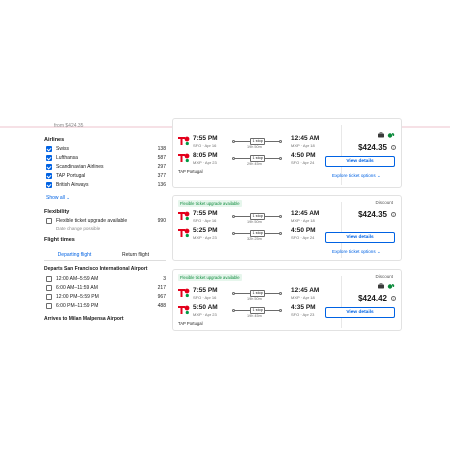 The height and width of the screenshot is (450, 450). I want to click on airline-filter-tap: TAP Portugal 377, so click(106, 176).